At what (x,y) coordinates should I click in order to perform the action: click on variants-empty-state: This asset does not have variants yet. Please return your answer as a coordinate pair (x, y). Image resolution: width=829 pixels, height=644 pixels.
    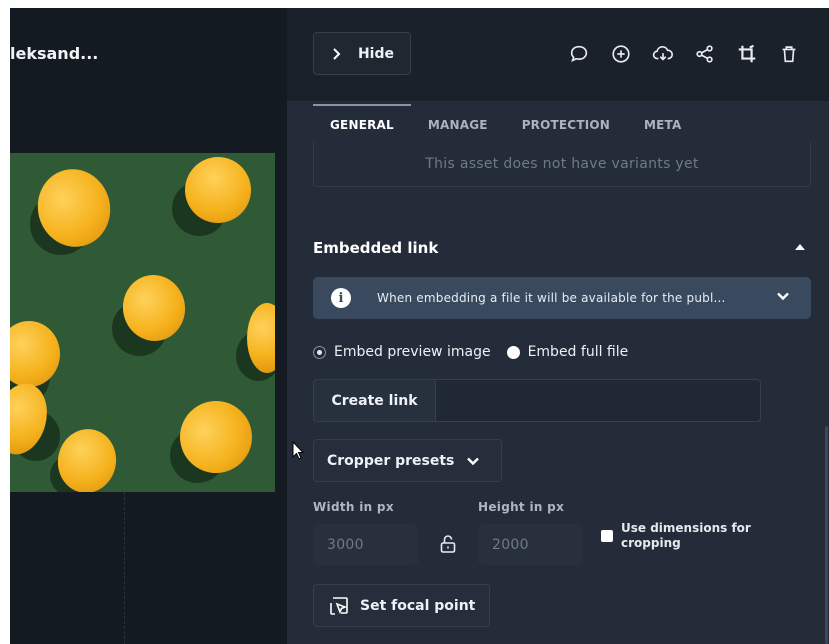
    Looking at the image, I should click on (562, 164).